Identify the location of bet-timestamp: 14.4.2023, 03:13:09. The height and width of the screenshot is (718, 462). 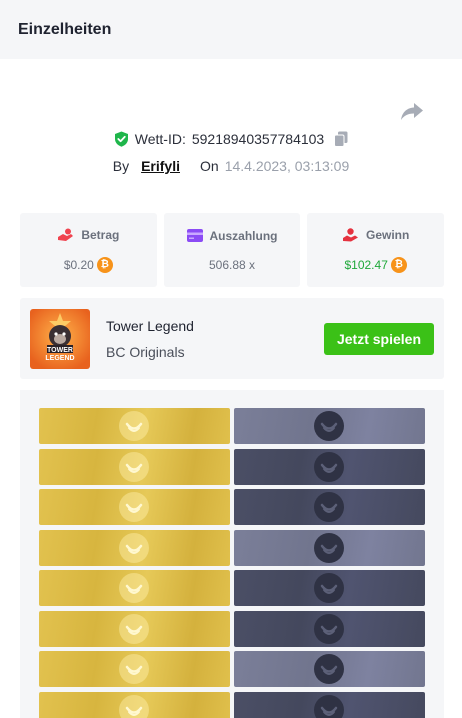
(287, 166).